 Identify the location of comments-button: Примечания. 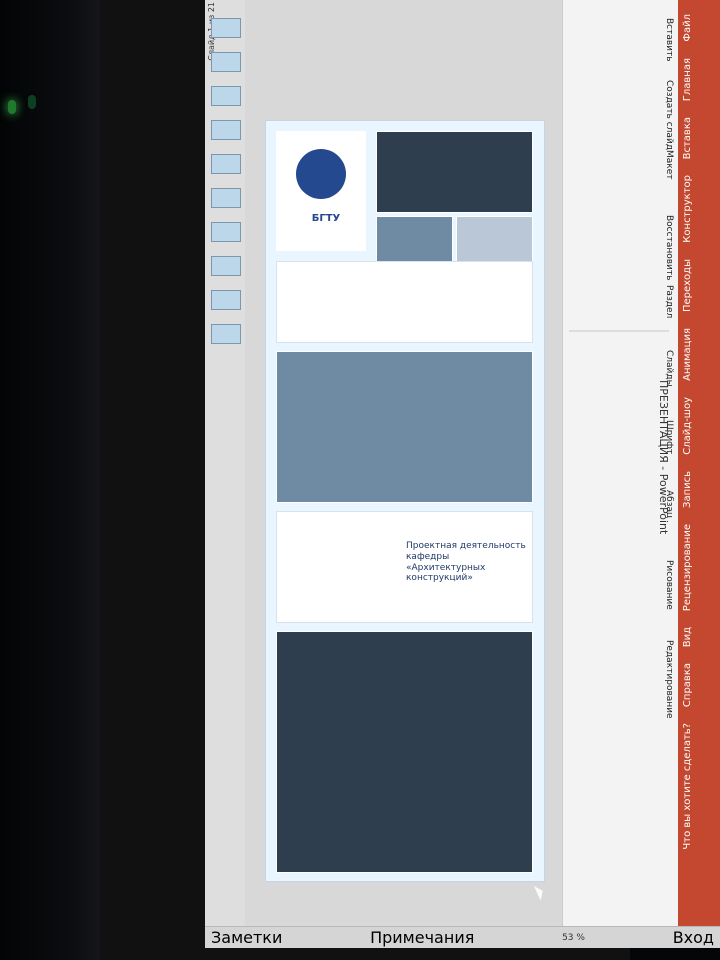
(422, 937).